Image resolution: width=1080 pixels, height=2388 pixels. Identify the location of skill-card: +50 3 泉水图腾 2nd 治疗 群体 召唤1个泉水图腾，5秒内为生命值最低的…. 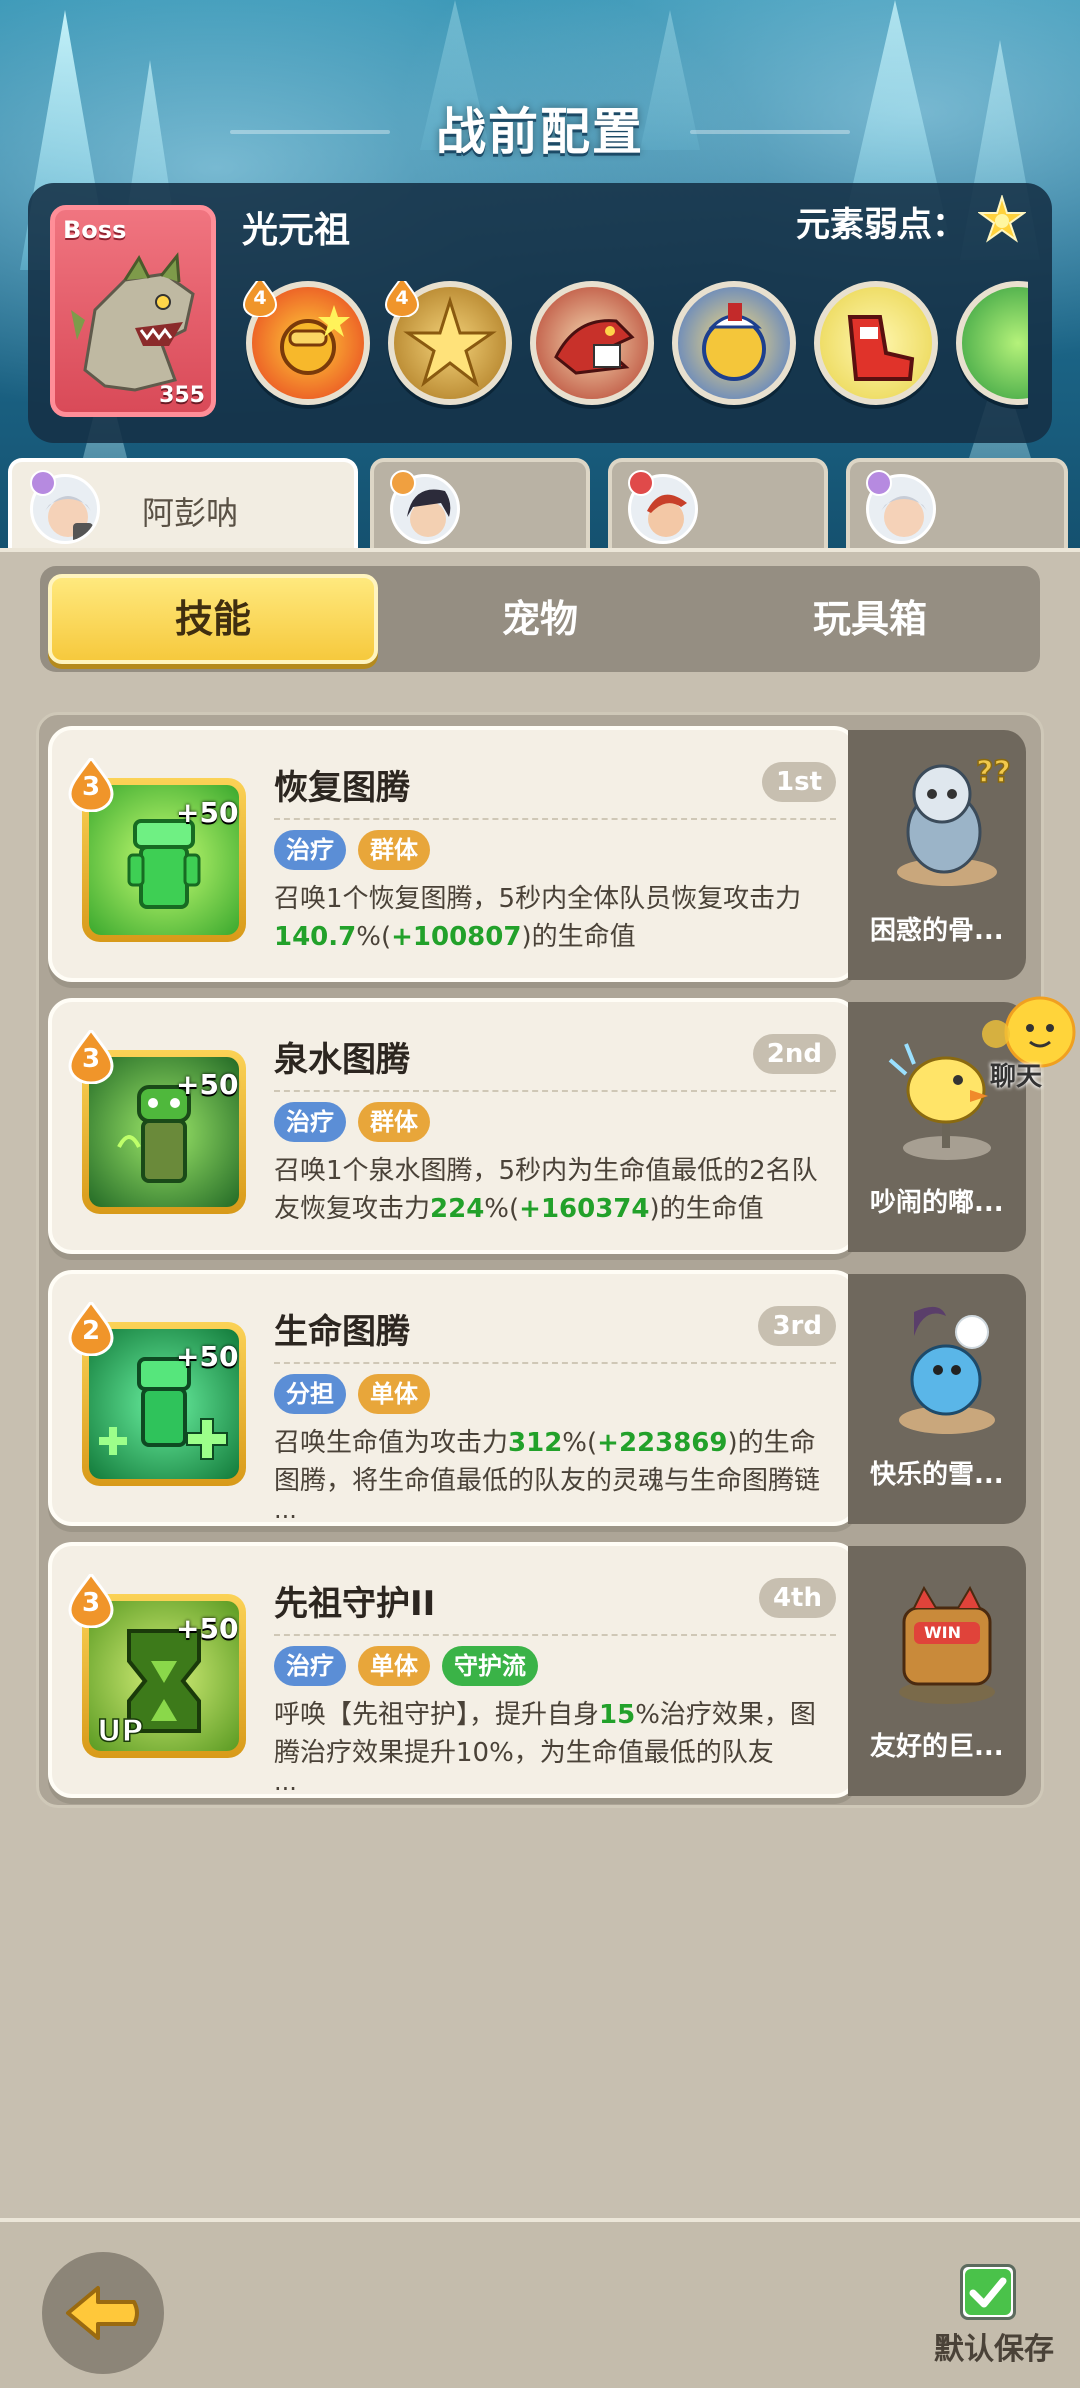
(453, 1126).